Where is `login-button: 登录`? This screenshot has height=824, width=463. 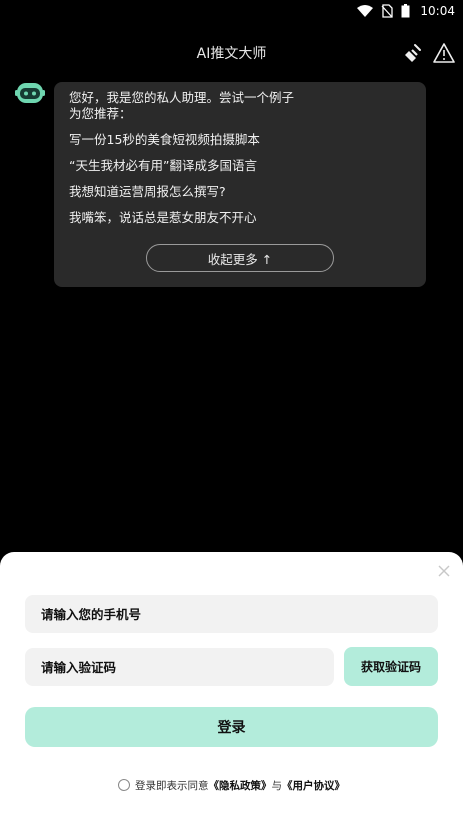 login-button: 登录 is located at coordinates (231, 727).